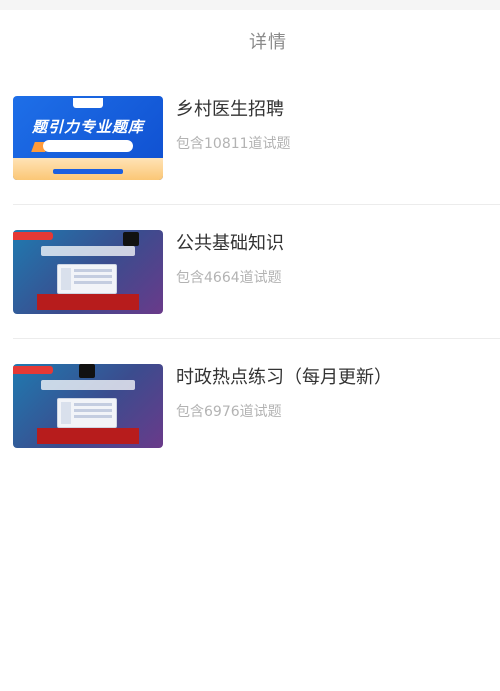 The height and width of the screenshot is (691, 500). I want to click on item-info: 公共基础知识 包含4664道试题, so click(230, 258).